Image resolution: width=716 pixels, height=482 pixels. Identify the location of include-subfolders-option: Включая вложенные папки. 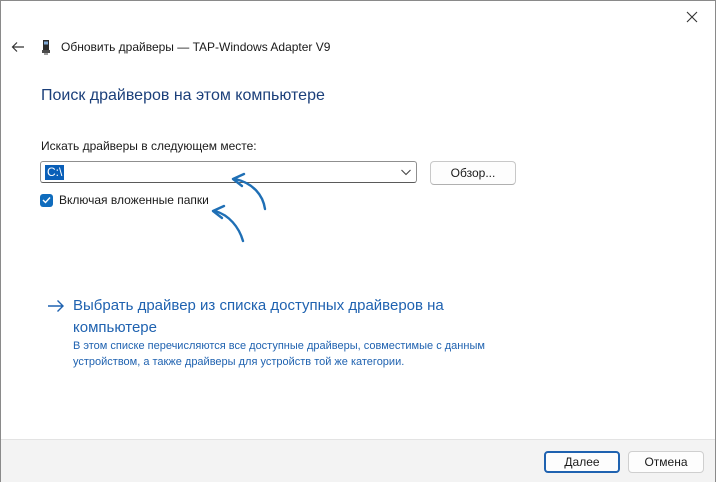
(124, 200).